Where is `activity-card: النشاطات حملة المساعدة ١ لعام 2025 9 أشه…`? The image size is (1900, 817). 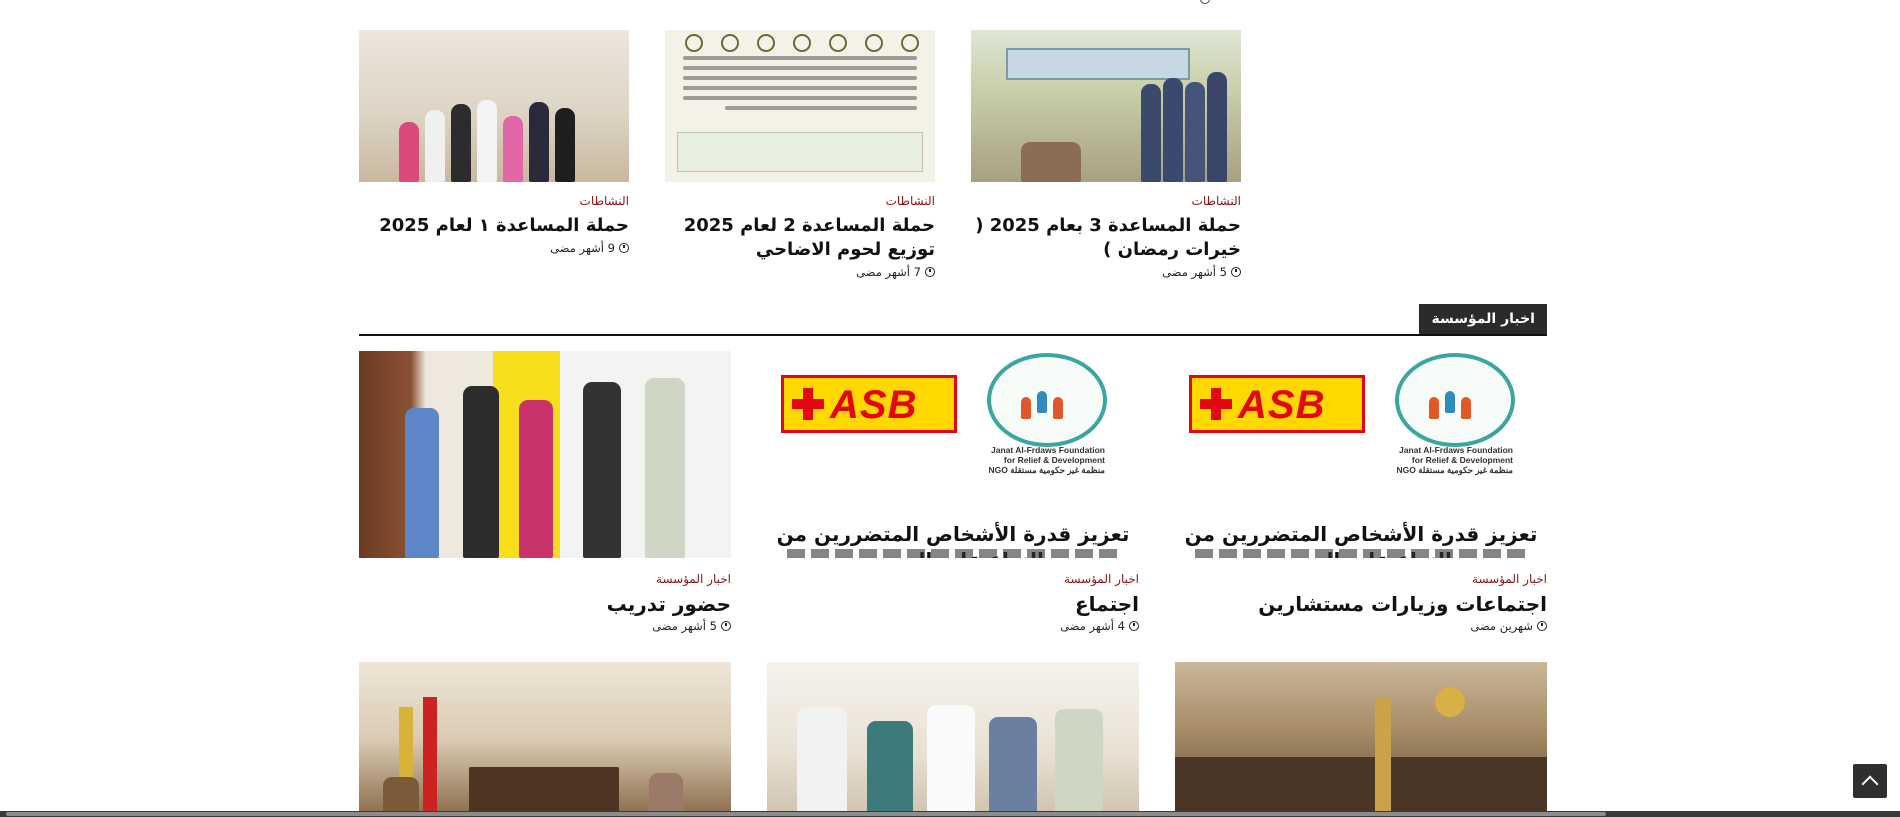
activity-card: النشاطات حملة المساعدة ١ لعام 2025 9 أشه… is located at coordinates (494, 143).